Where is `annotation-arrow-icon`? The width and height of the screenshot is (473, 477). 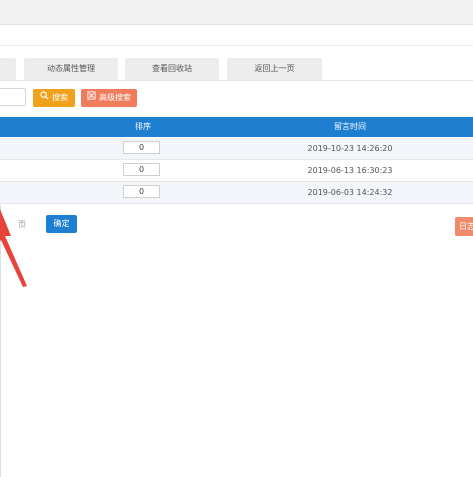
annotation-arrow-icon is located at coordinates (13, 248).